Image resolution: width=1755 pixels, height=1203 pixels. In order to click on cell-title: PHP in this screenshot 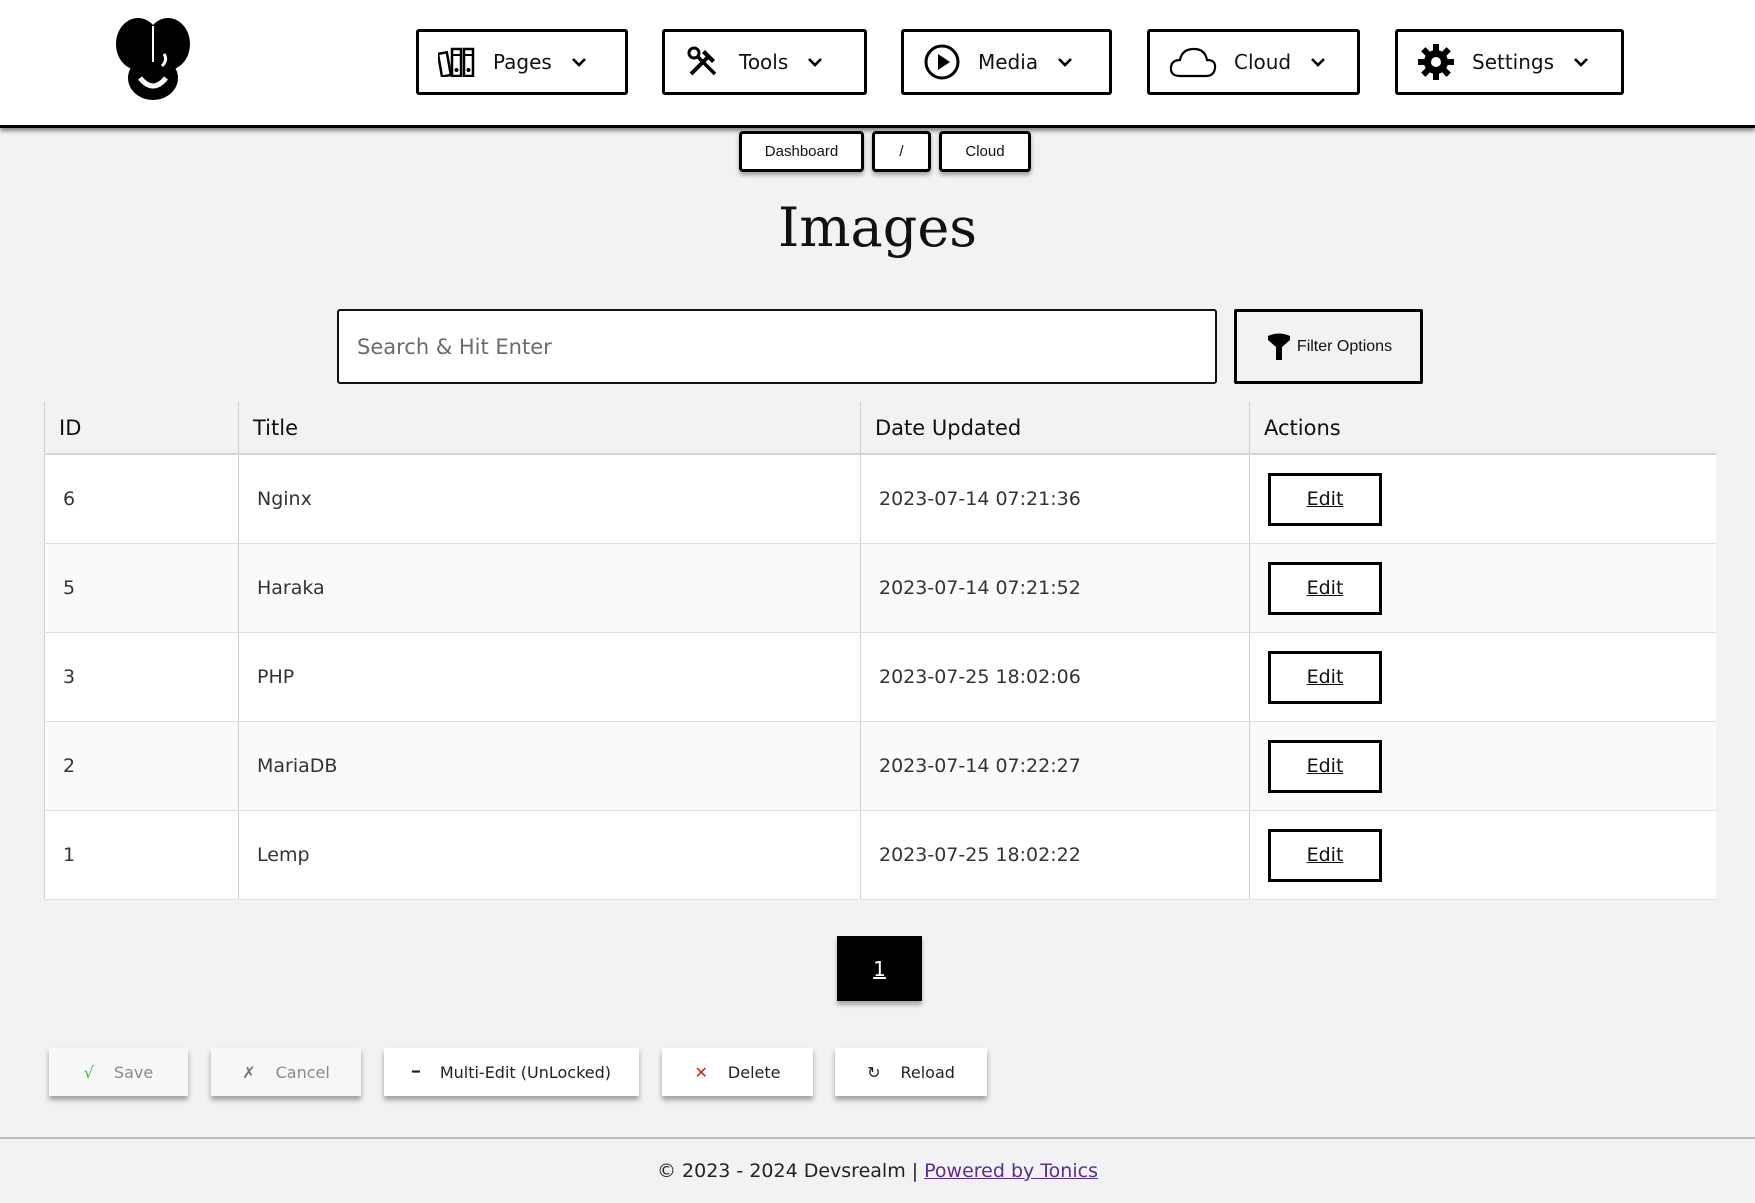, I will do `click(549, 677)`.